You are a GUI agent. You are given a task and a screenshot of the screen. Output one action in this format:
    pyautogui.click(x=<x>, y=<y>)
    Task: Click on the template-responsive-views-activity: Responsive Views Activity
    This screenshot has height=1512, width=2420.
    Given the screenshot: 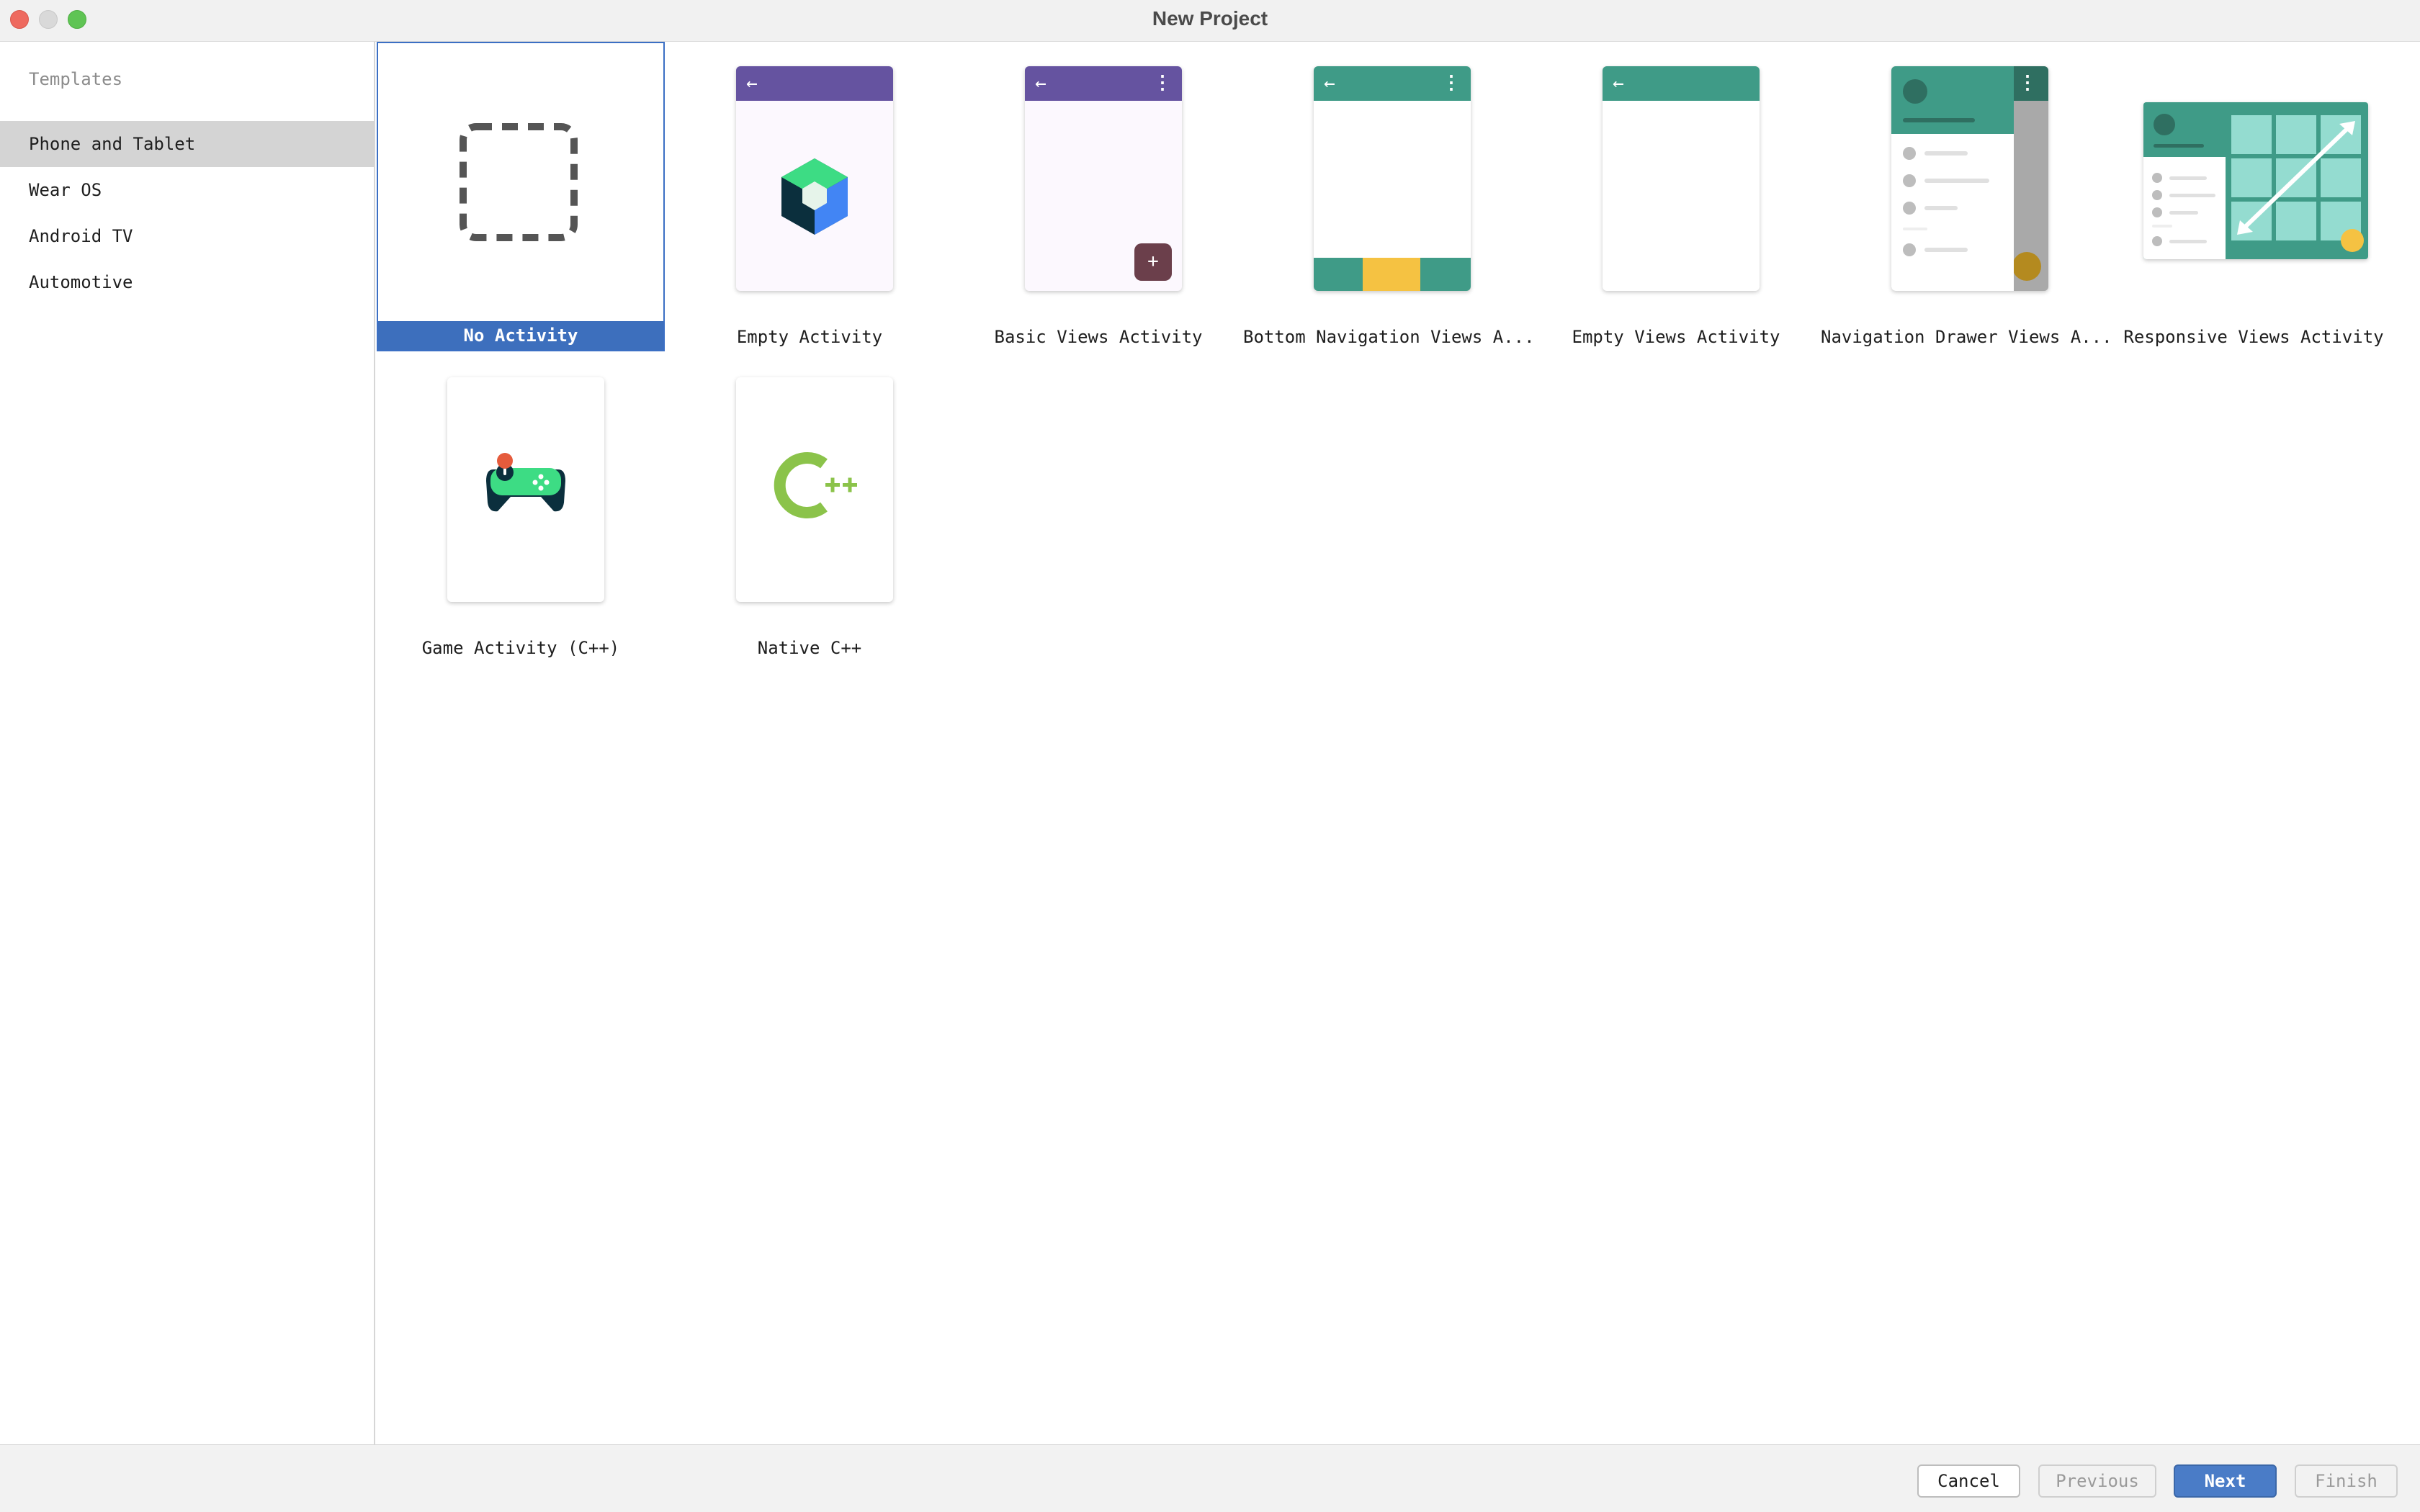 What is the action you would take?
    pyautogui.click(x=2254, y=196)
    